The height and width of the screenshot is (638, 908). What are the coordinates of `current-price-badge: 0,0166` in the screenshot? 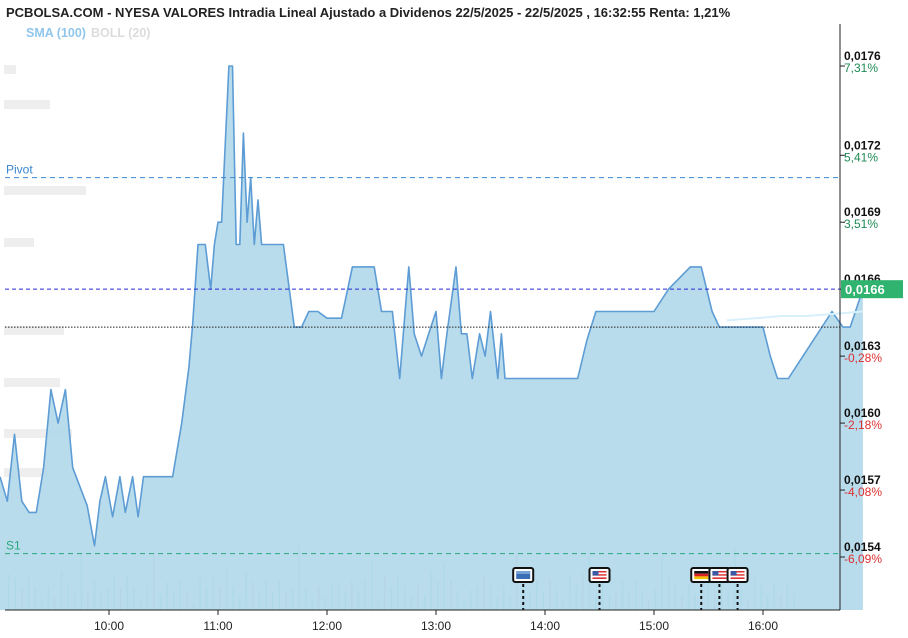 It's located at (872, 289).